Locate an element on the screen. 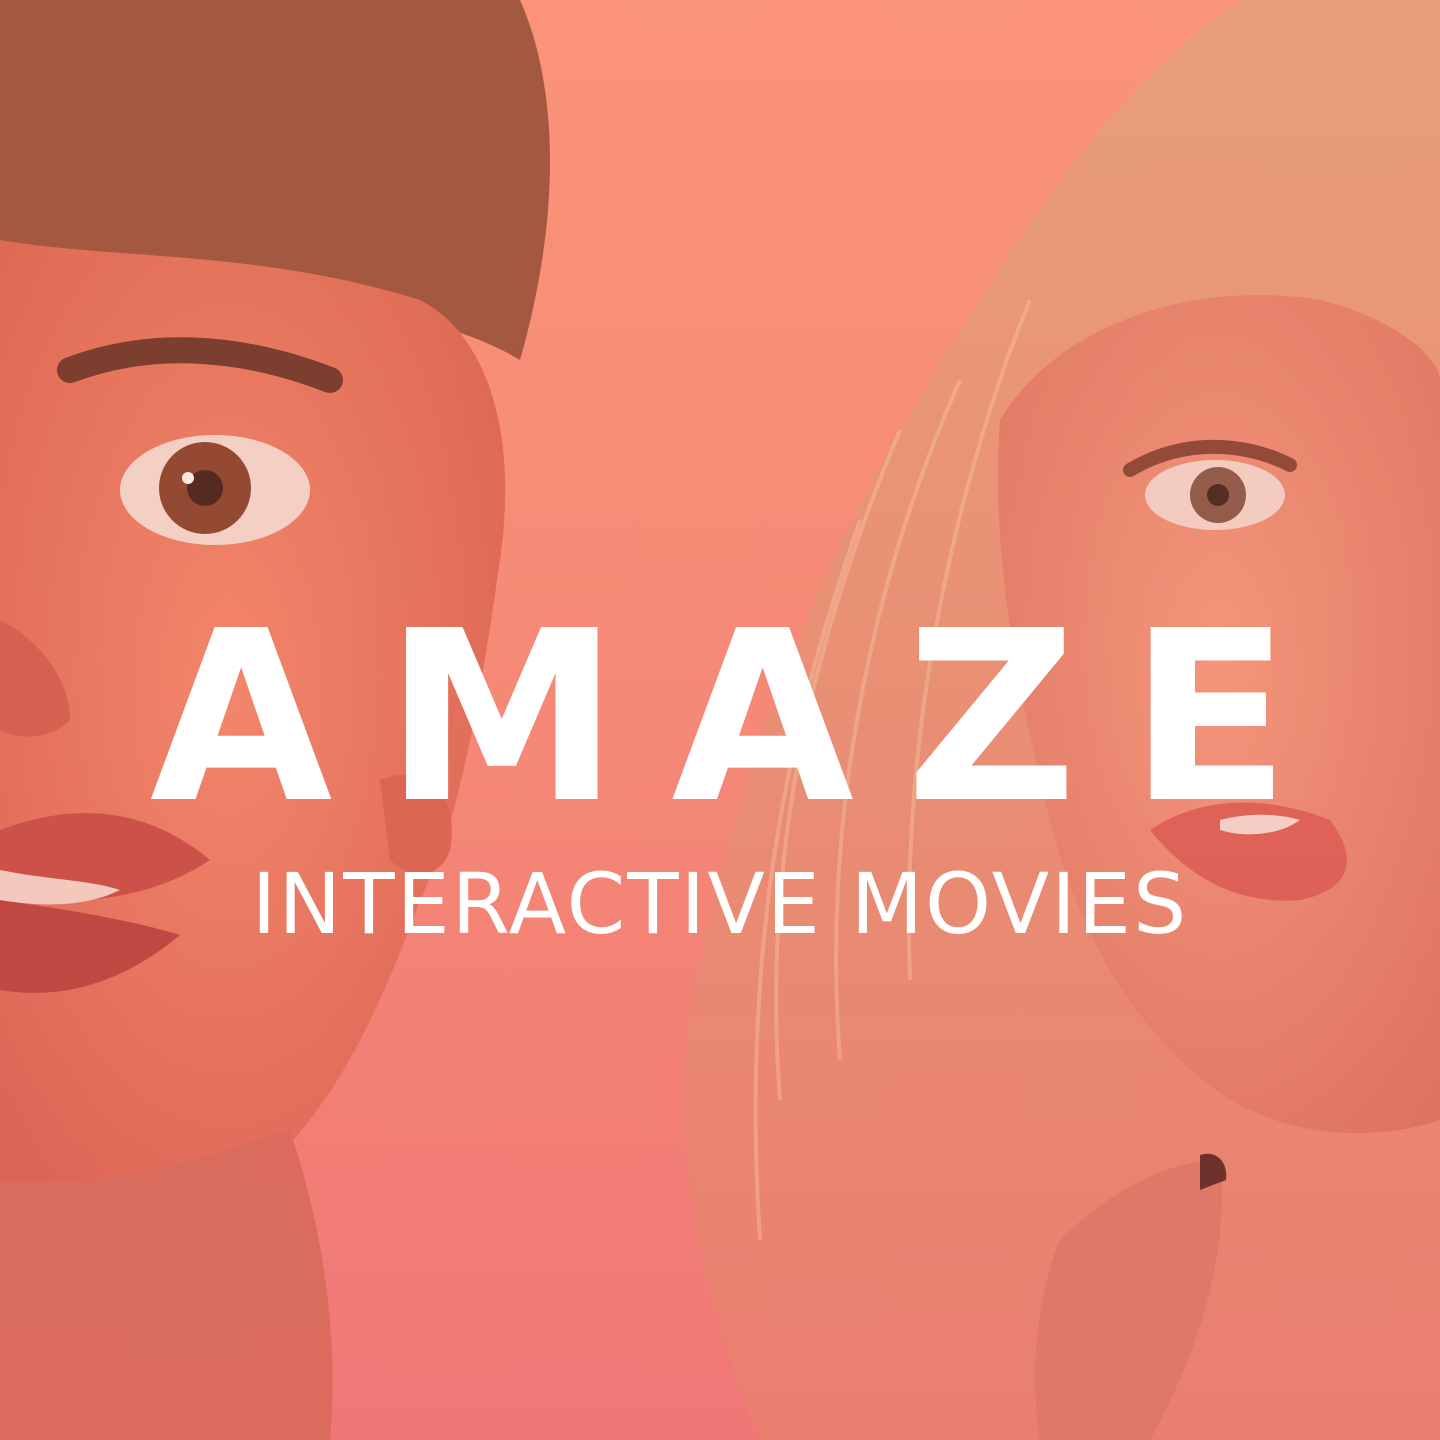  brand-tagline: INTERACTIVE MOVIES is located at coordinates (720, 904).